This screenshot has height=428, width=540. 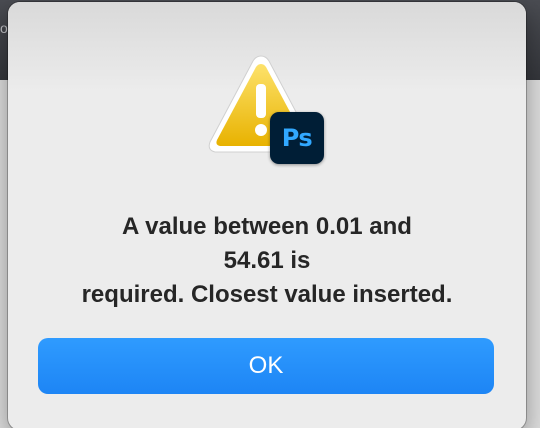 What do you see at coordinates (267, 294) in the screenshot?
I see `alert-message-line-3: required. Closest value inserted.` at bounding box center [267, 294].